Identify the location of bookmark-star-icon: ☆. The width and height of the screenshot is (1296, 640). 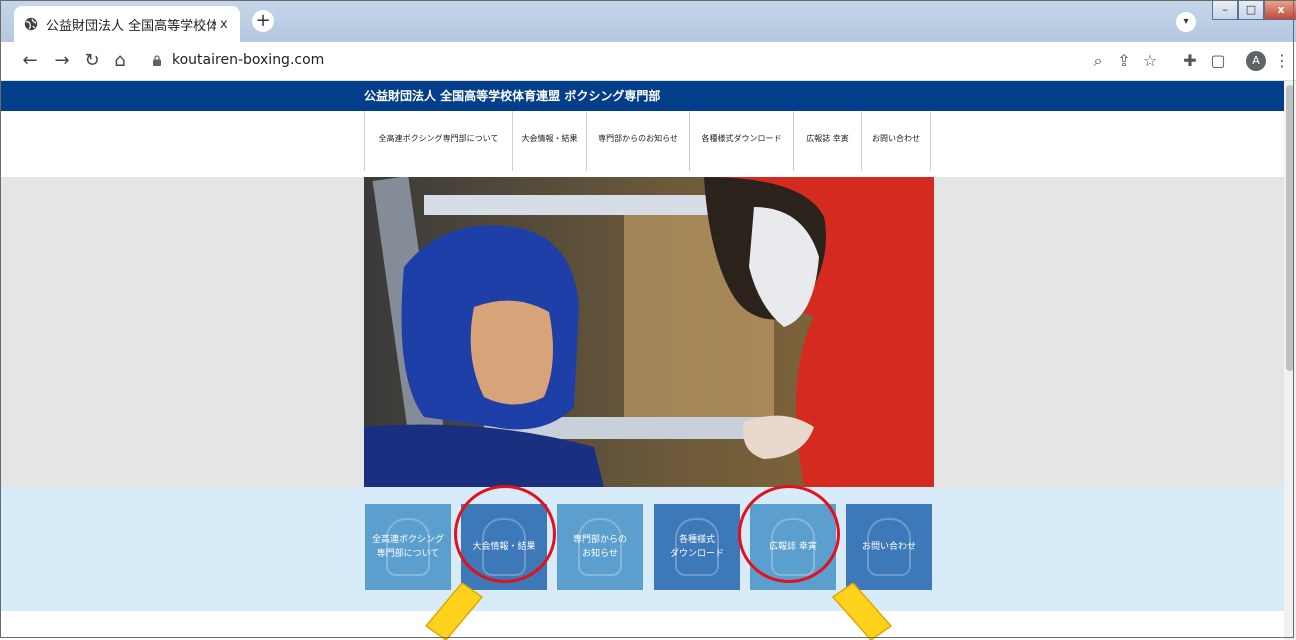
(1150, 60).